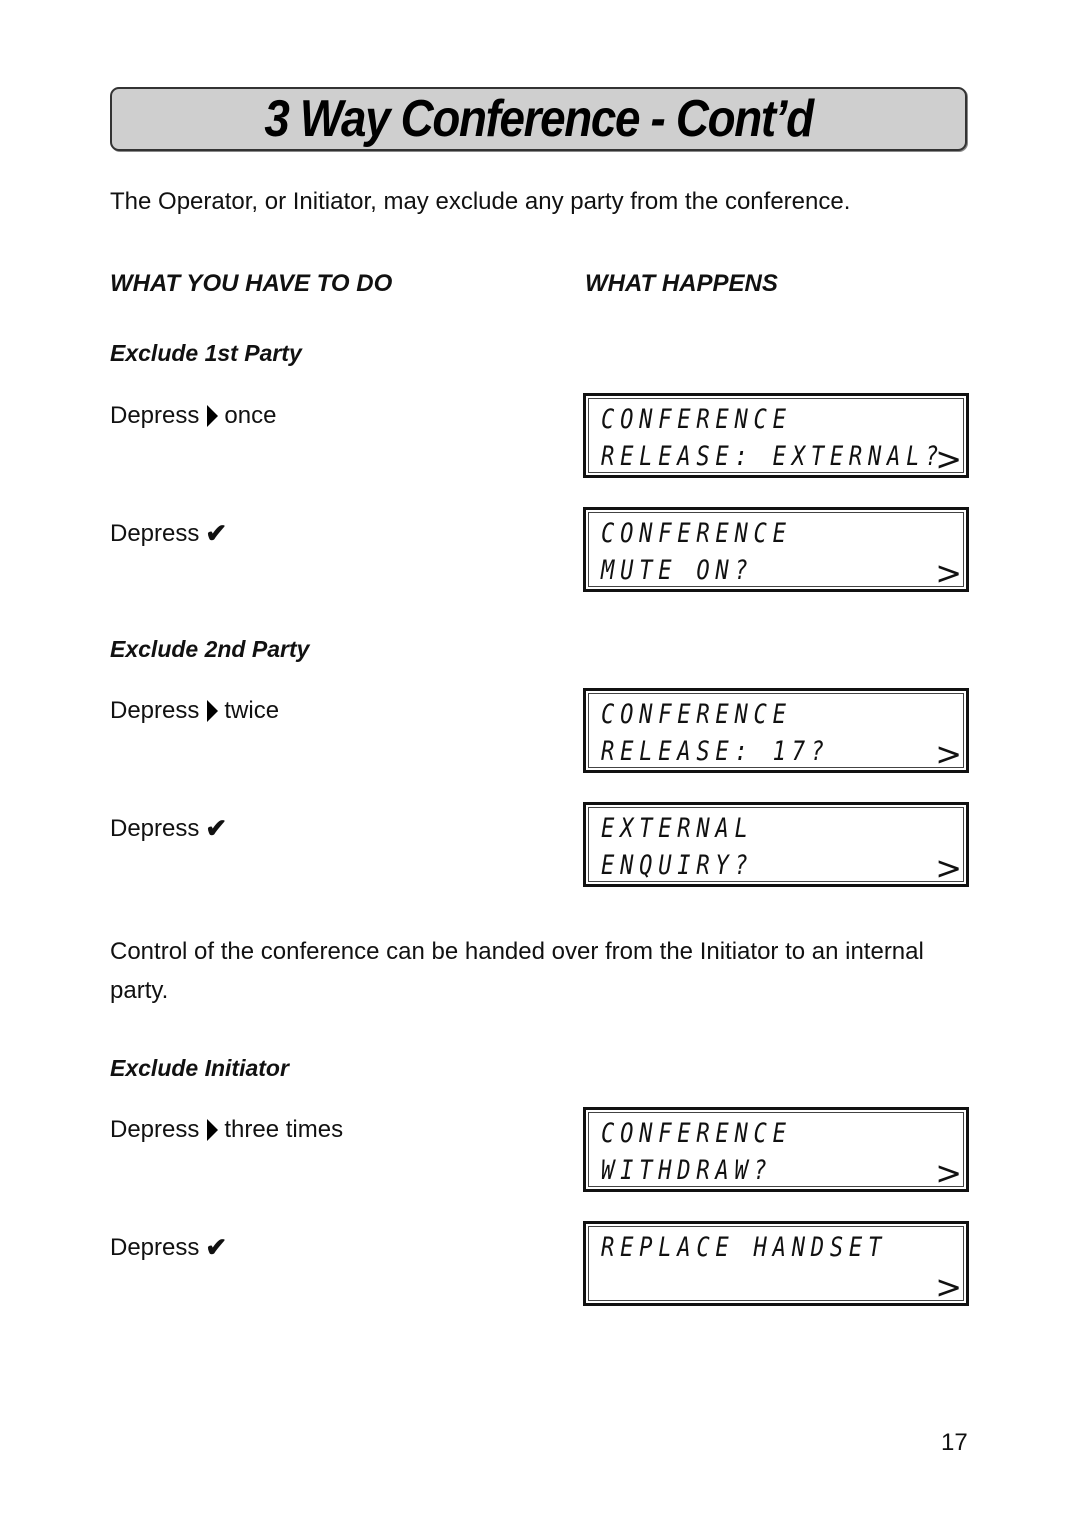  I want to click on lcd-line-1: EXTERNAL, so click(677, 828).